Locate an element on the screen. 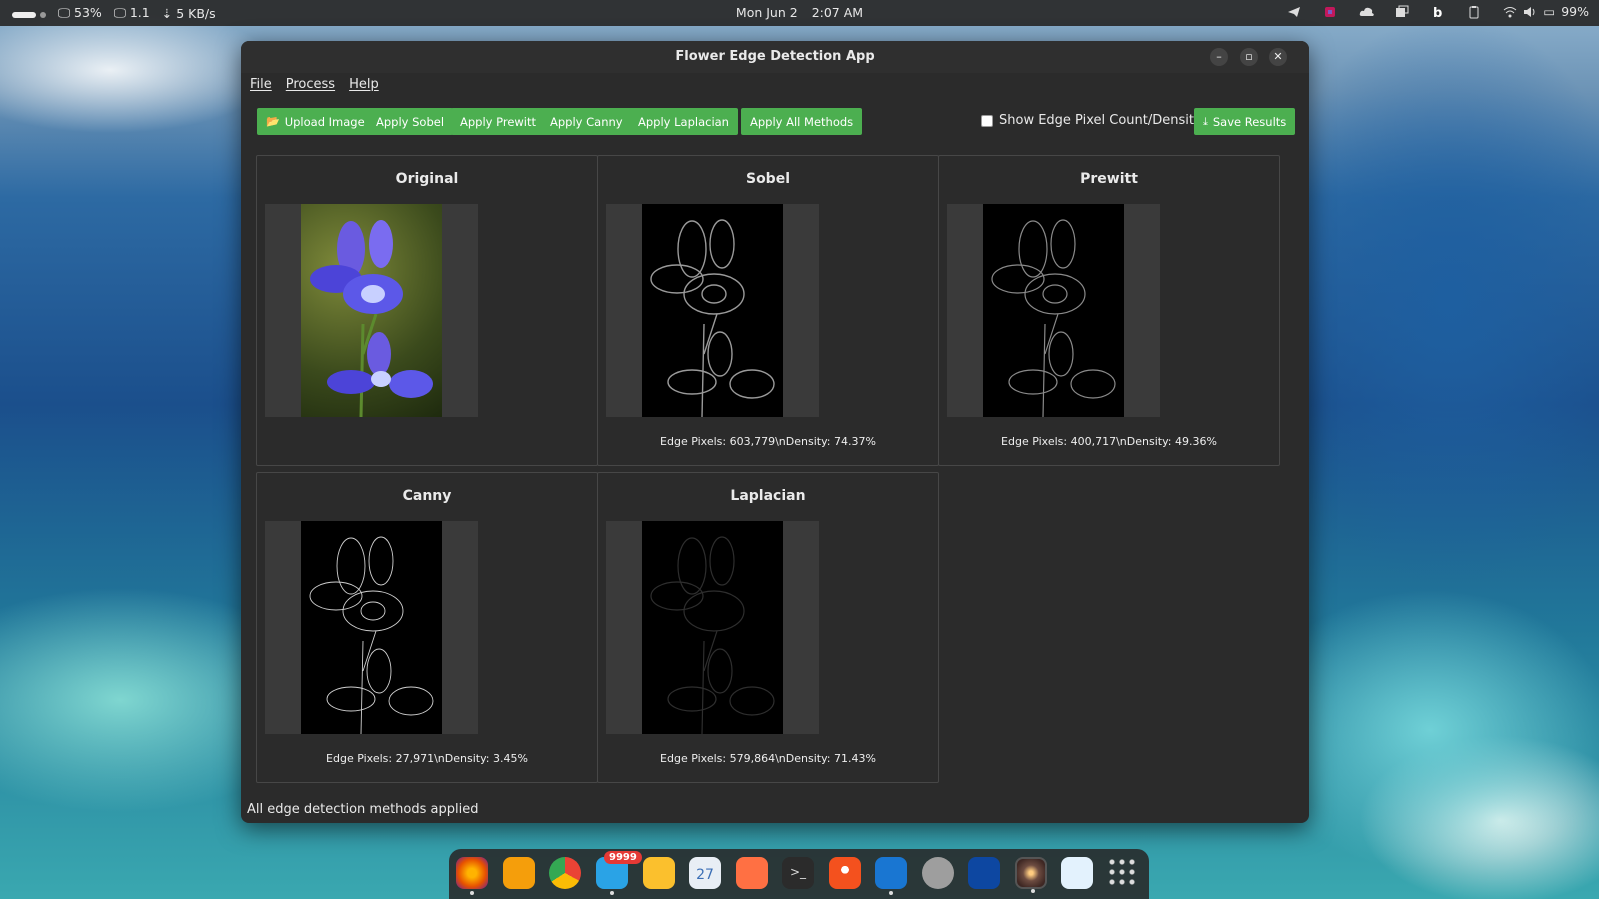 This screenshot has width=1599, height=899. edge-count-checkbox is located at coordinates (987, 120).